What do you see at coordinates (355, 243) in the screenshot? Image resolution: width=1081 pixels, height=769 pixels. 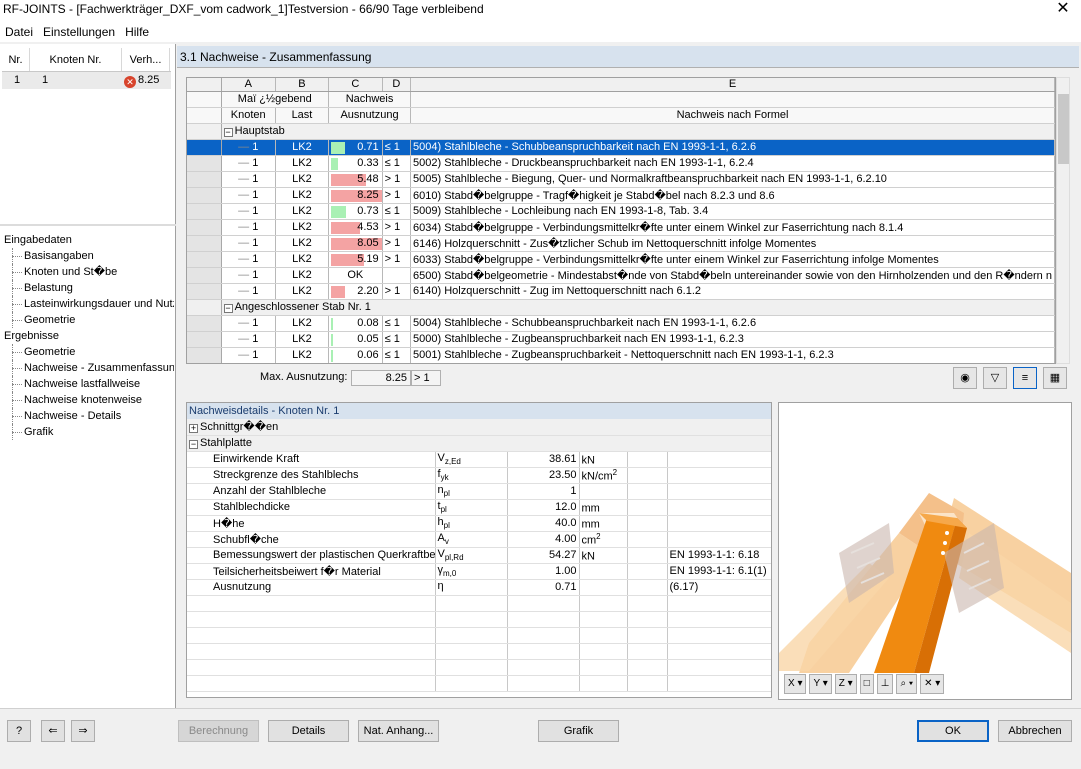 I see `utilization-cell: 8.05` at bounding box center [355, 243].